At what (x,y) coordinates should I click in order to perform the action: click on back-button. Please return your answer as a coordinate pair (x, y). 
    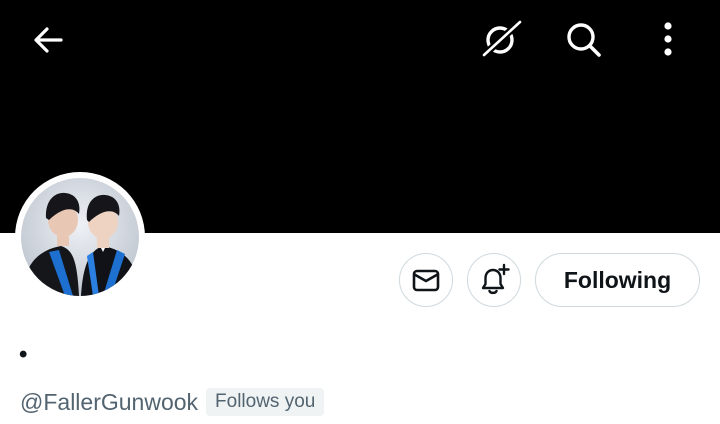
    Looking at the image, I should click on (48, 40).